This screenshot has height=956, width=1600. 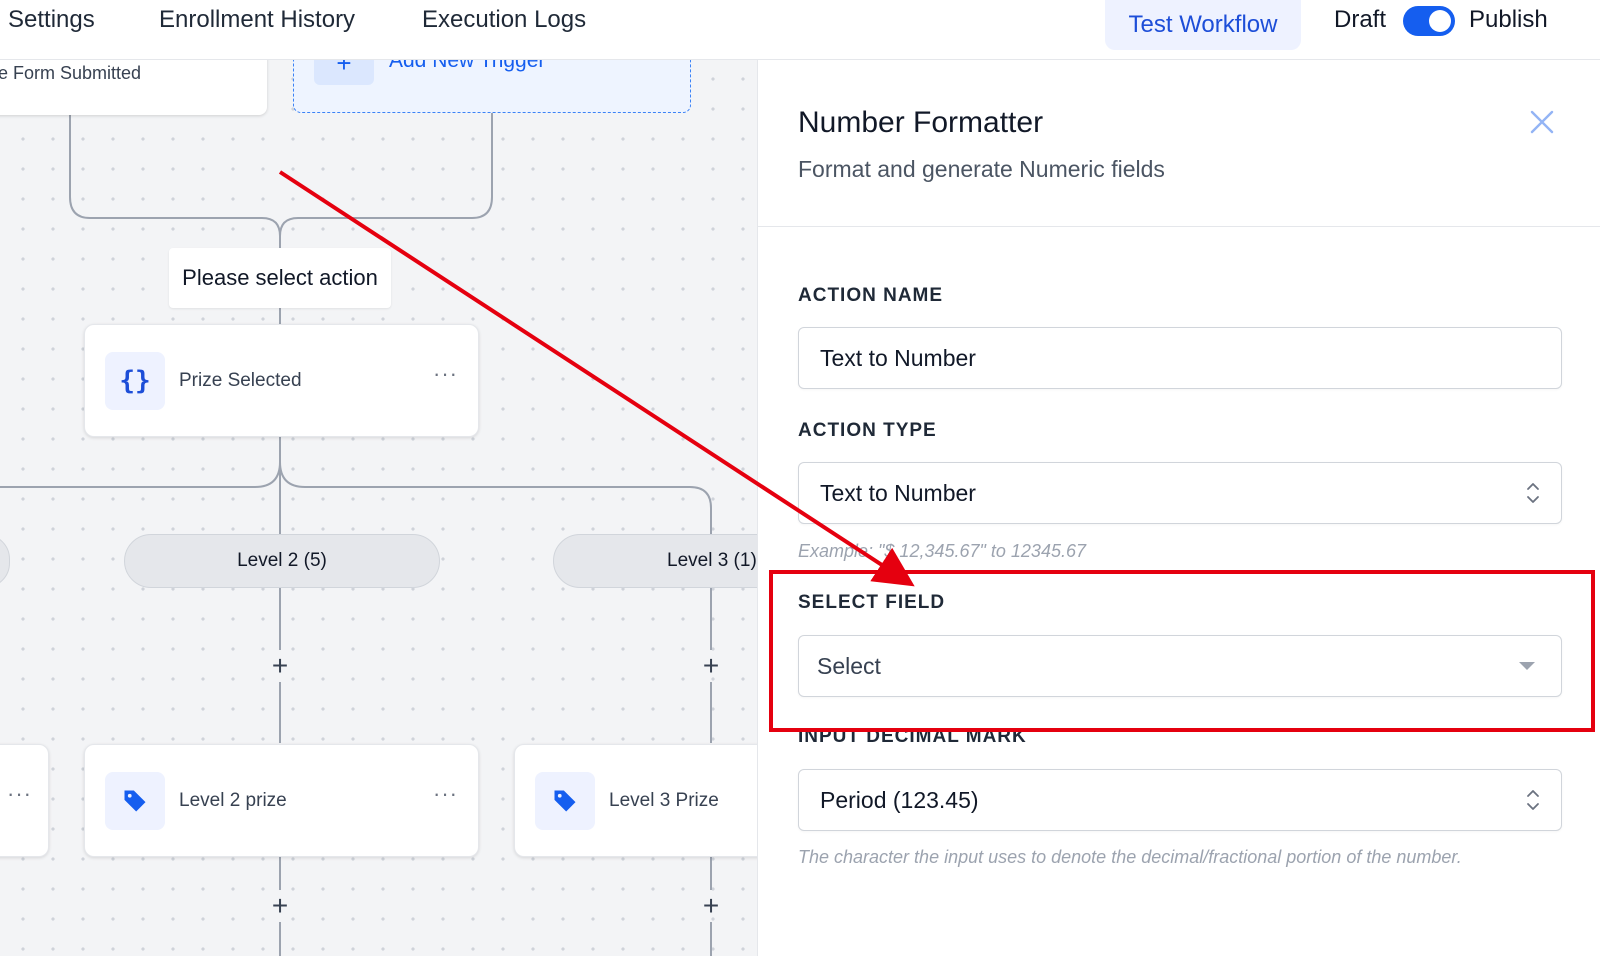 What do you see at coordinates (1180, 493) in the screenshot?
I see `action-type-select: Text to Number` at bounding box center [1180, 493].